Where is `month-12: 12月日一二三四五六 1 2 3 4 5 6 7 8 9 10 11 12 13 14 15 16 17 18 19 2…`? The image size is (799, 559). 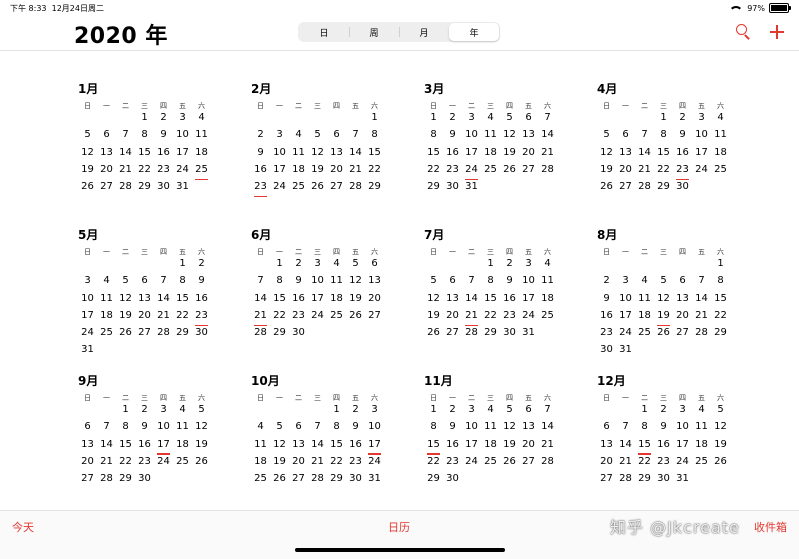 month-12: 12月日一二三四五六 1 2 3 4 5 6 7 8 9 10 11 12 13 14 15 16 17 18 19 2… is located at coordinates (672, 431).